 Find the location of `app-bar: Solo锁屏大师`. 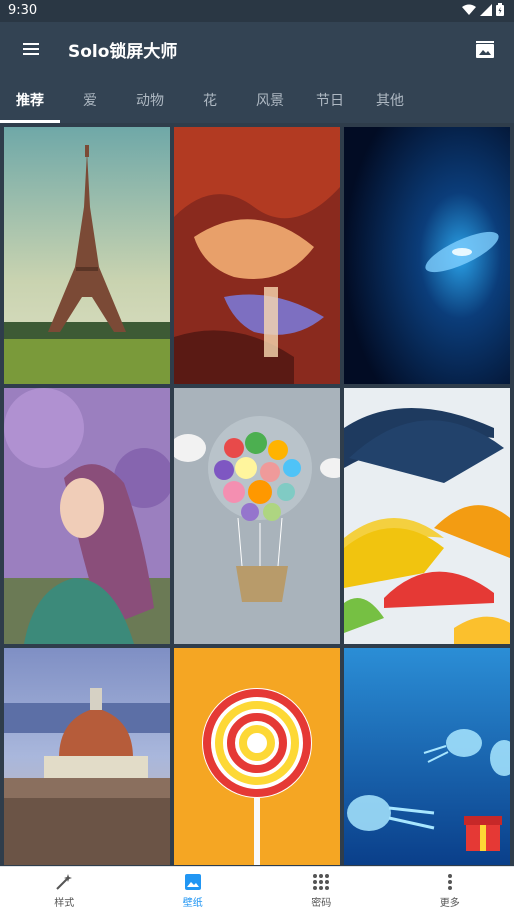

app-bar: Solo锁屏大师 is located at coordinates (257, 49).